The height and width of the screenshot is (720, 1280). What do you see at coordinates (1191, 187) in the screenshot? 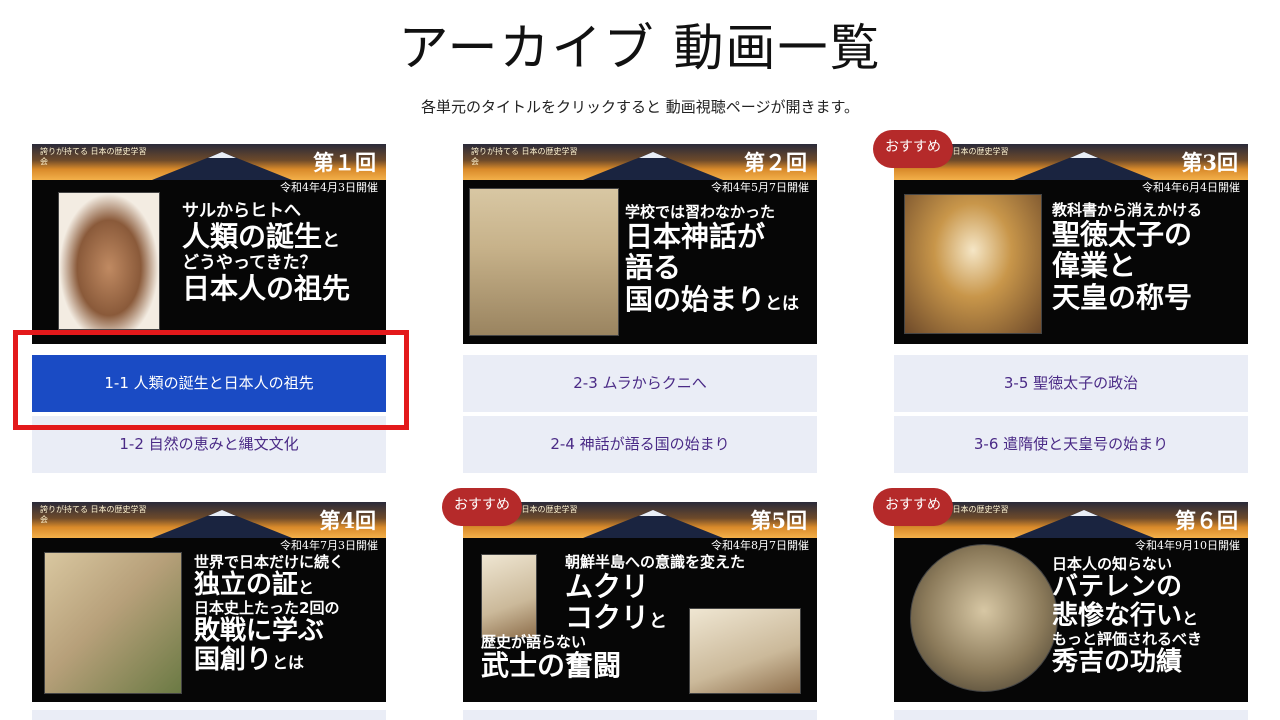
I see `event-date: 令和4年6月4日開催` at bounding box center [1191, 187].